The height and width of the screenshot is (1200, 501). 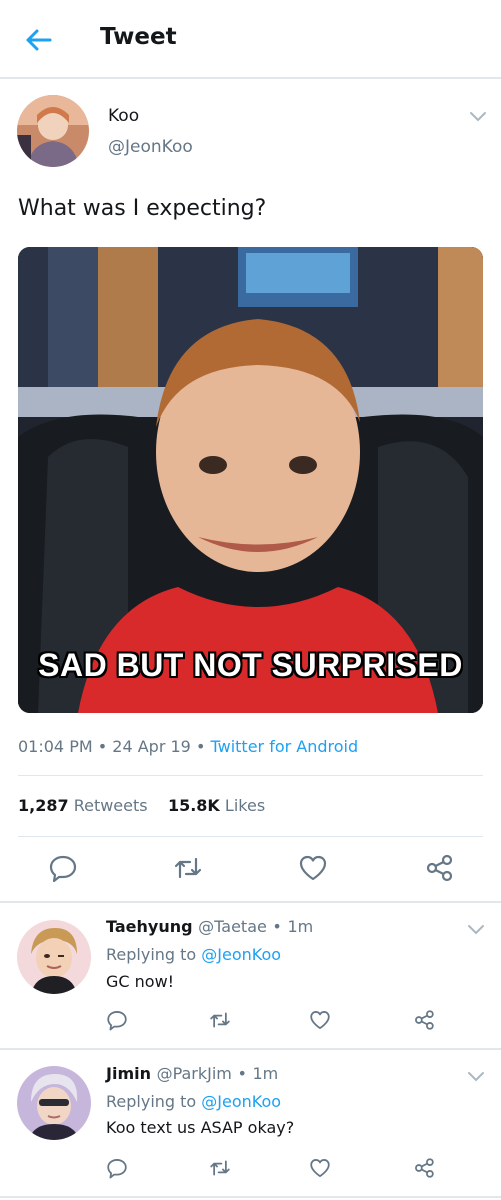 What do you see at coordinates (150, 147) in the screenshot?
I see `author-handle: @JeonKoo` at bounding box center [150, 147].